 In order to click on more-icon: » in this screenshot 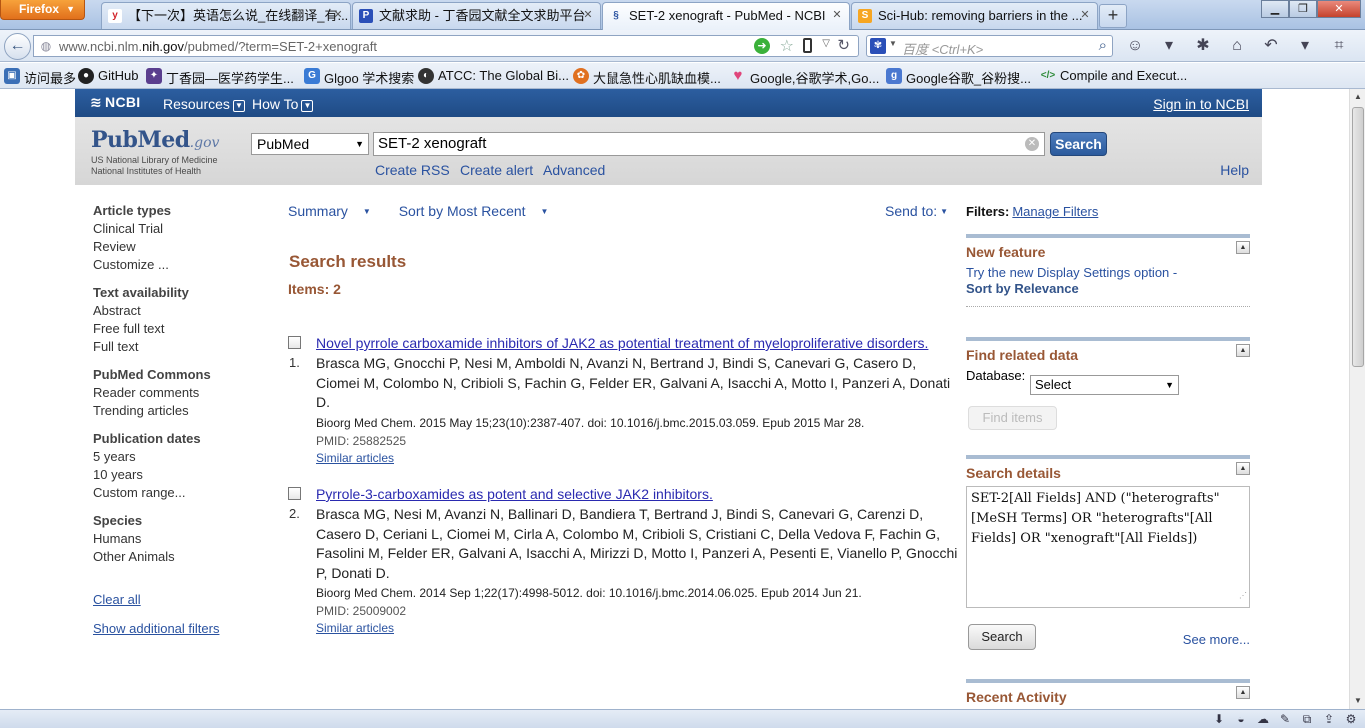, I will do `click(1361, 46)`.